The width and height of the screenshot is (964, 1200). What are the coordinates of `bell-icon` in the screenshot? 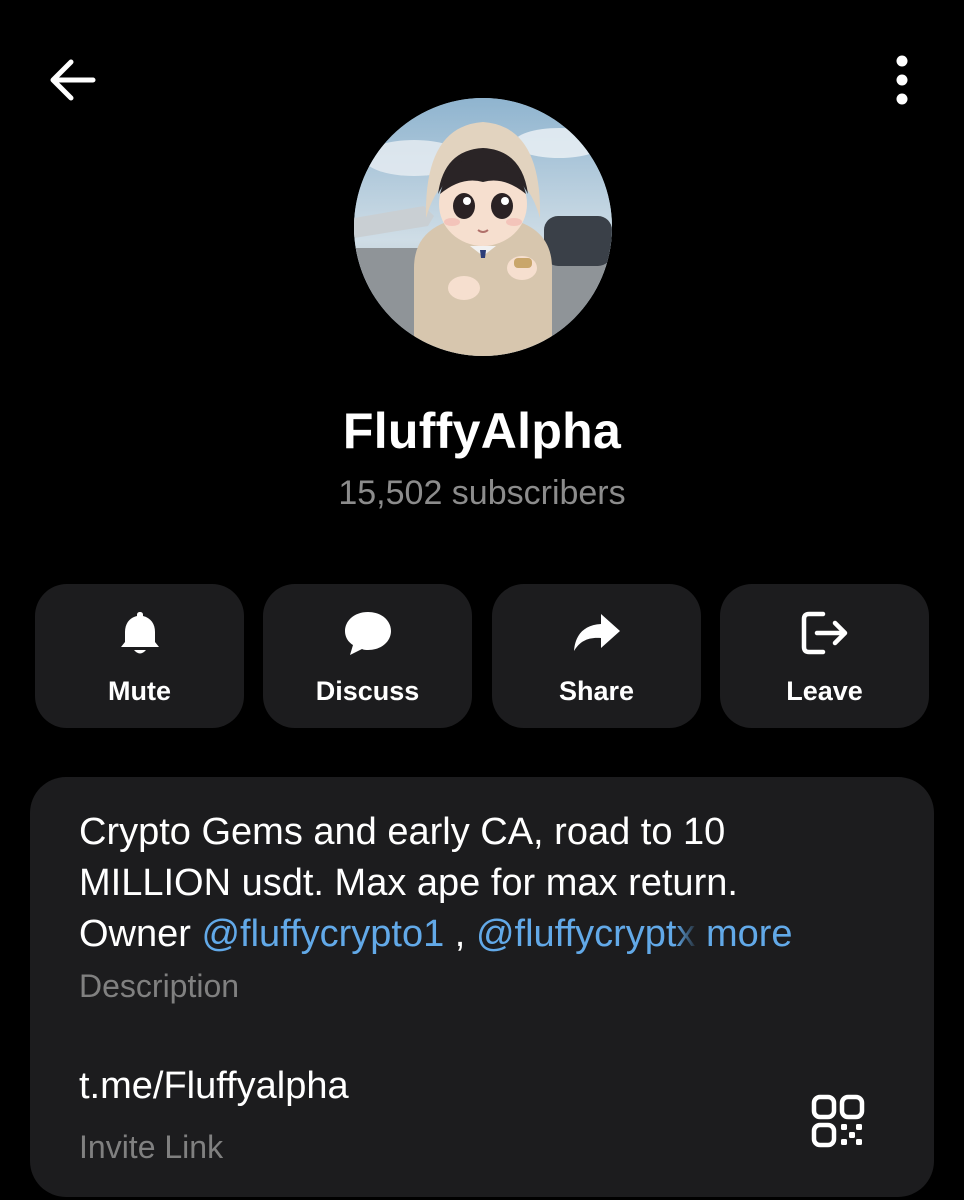 It's located at (139, 633).